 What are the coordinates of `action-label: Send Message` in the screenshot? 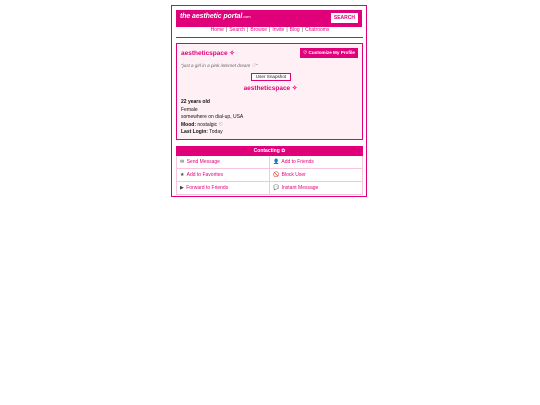 It's located at (203, 162).